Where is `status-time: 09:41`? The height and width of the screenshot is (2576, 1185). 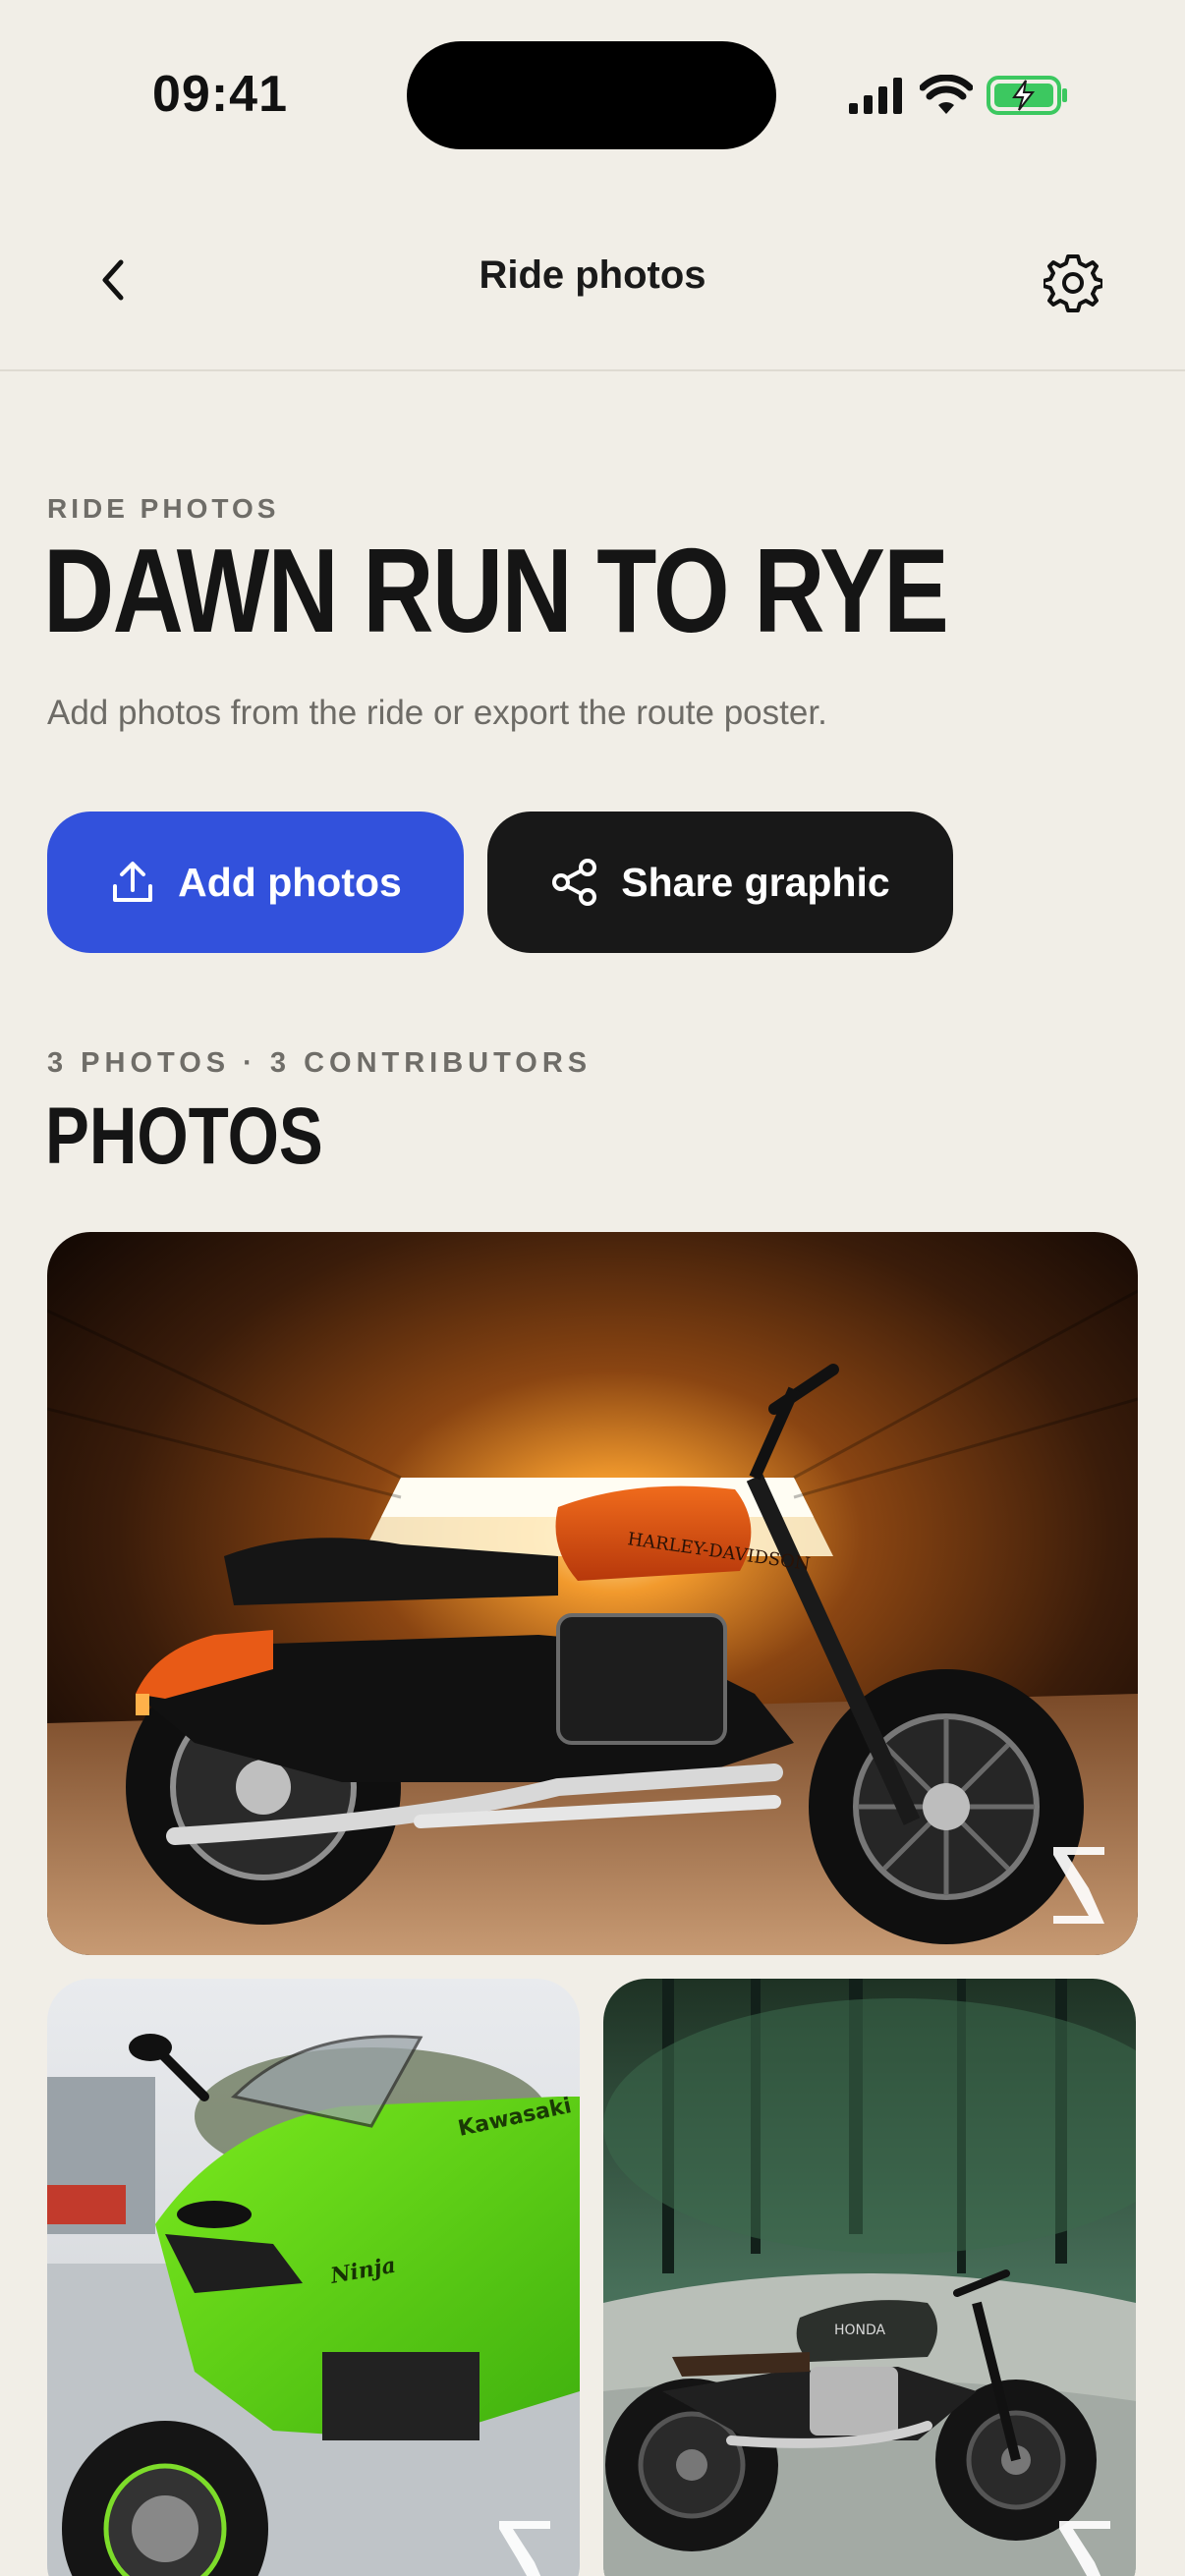
status-time: 09:41 is located at coordinates (220, 94).